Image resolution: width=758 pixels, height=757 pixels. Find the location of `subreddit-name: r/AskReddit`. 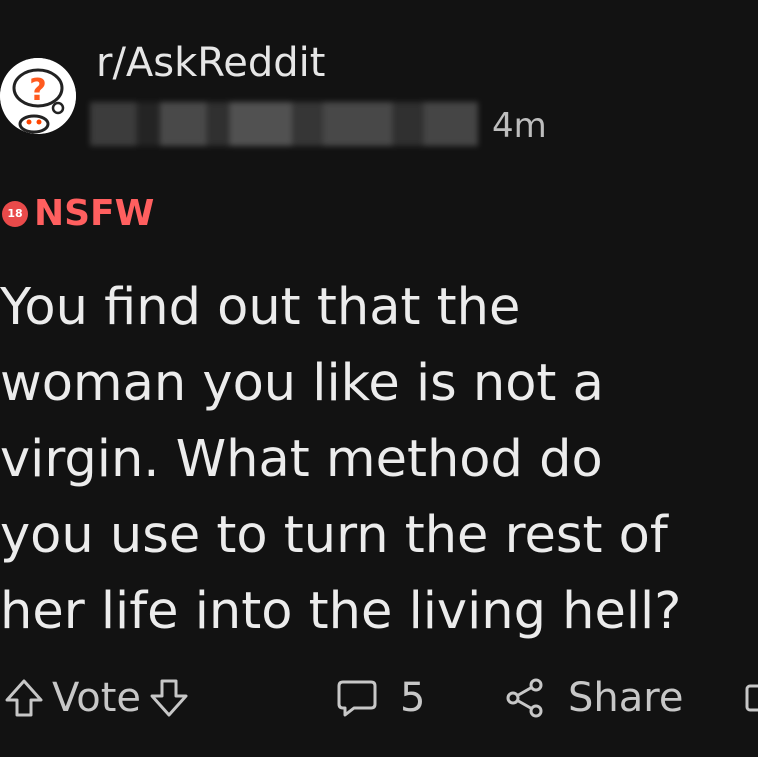

subreddit-name: r/AskReddit is located at coordinates (210, 63).